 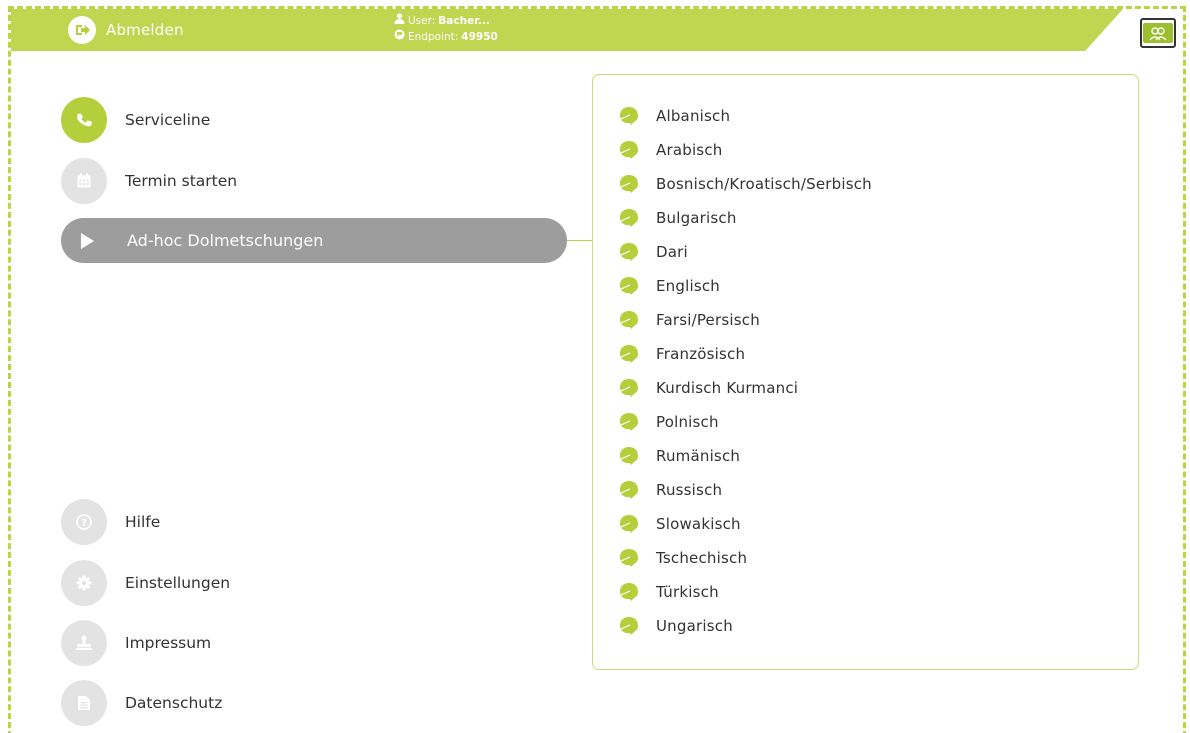 What do you see at coordinates (693, 116) in the screenshot?
I see `language-label: Albanisch` at bounding box center [693, 116].